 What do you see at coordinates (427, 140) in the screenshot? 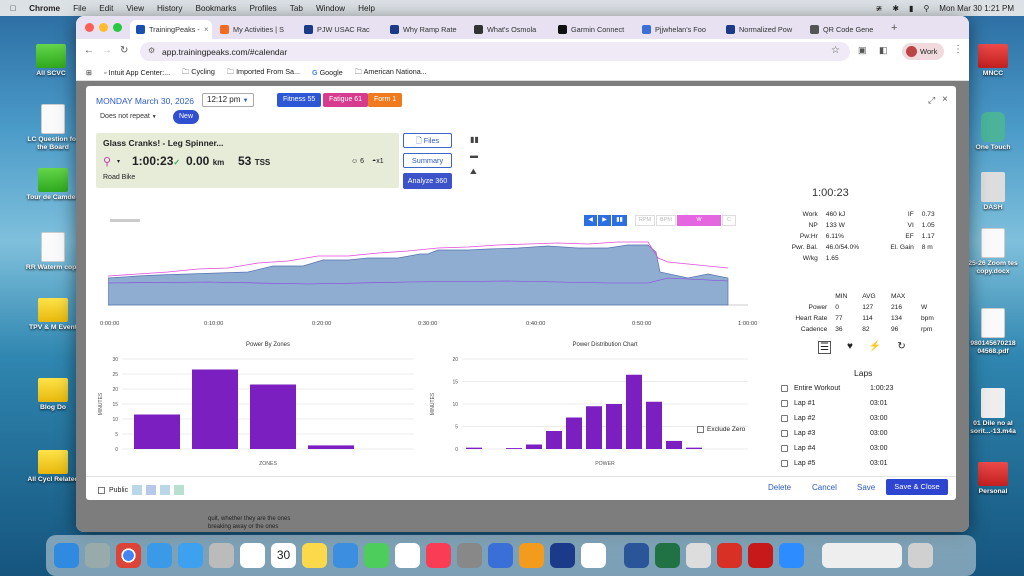
I see `files-button: 🗋 Files` at bounding box center [427, 140].